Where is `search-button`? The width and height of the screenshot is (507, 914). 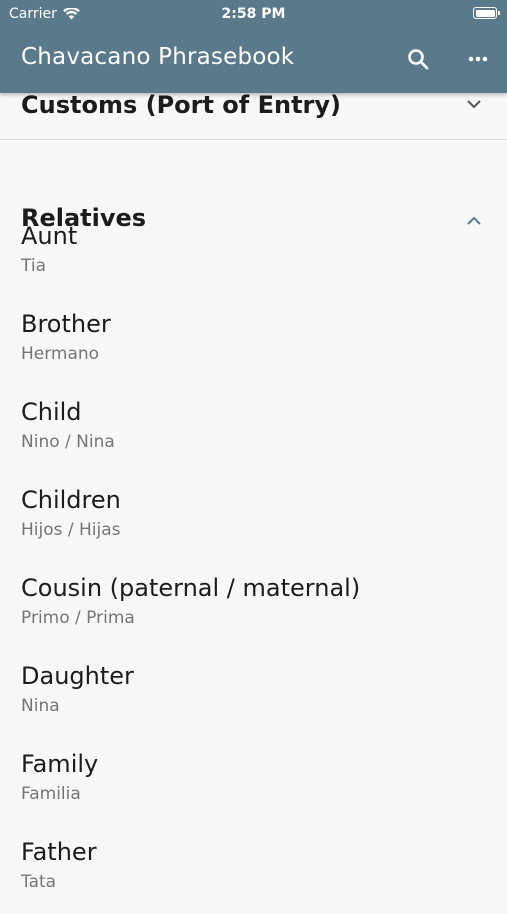 search-button is located at coordinates (418, 59).